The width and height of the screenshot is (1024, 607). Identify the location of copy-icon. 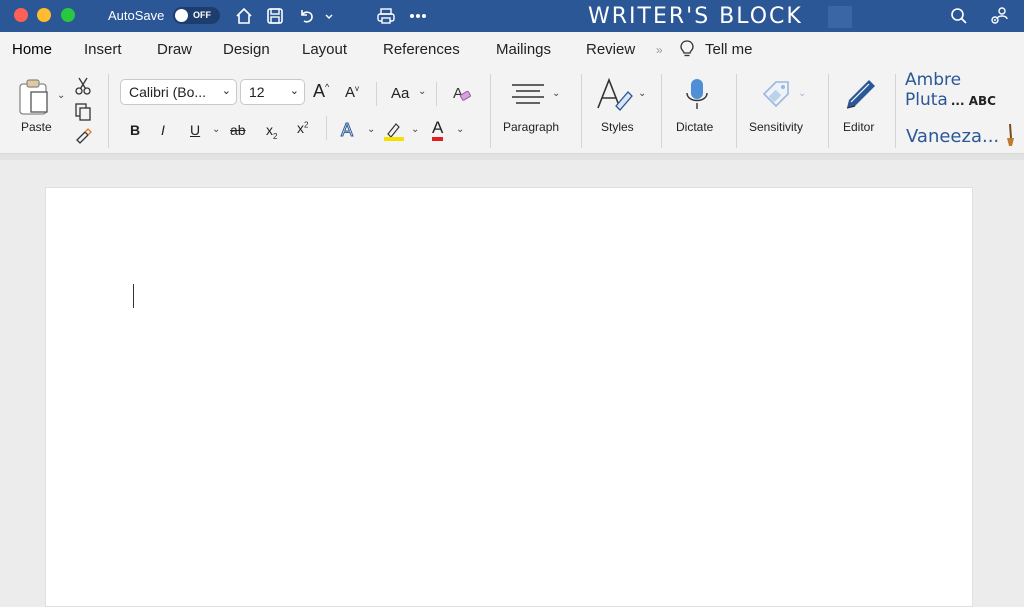
(83, 114).